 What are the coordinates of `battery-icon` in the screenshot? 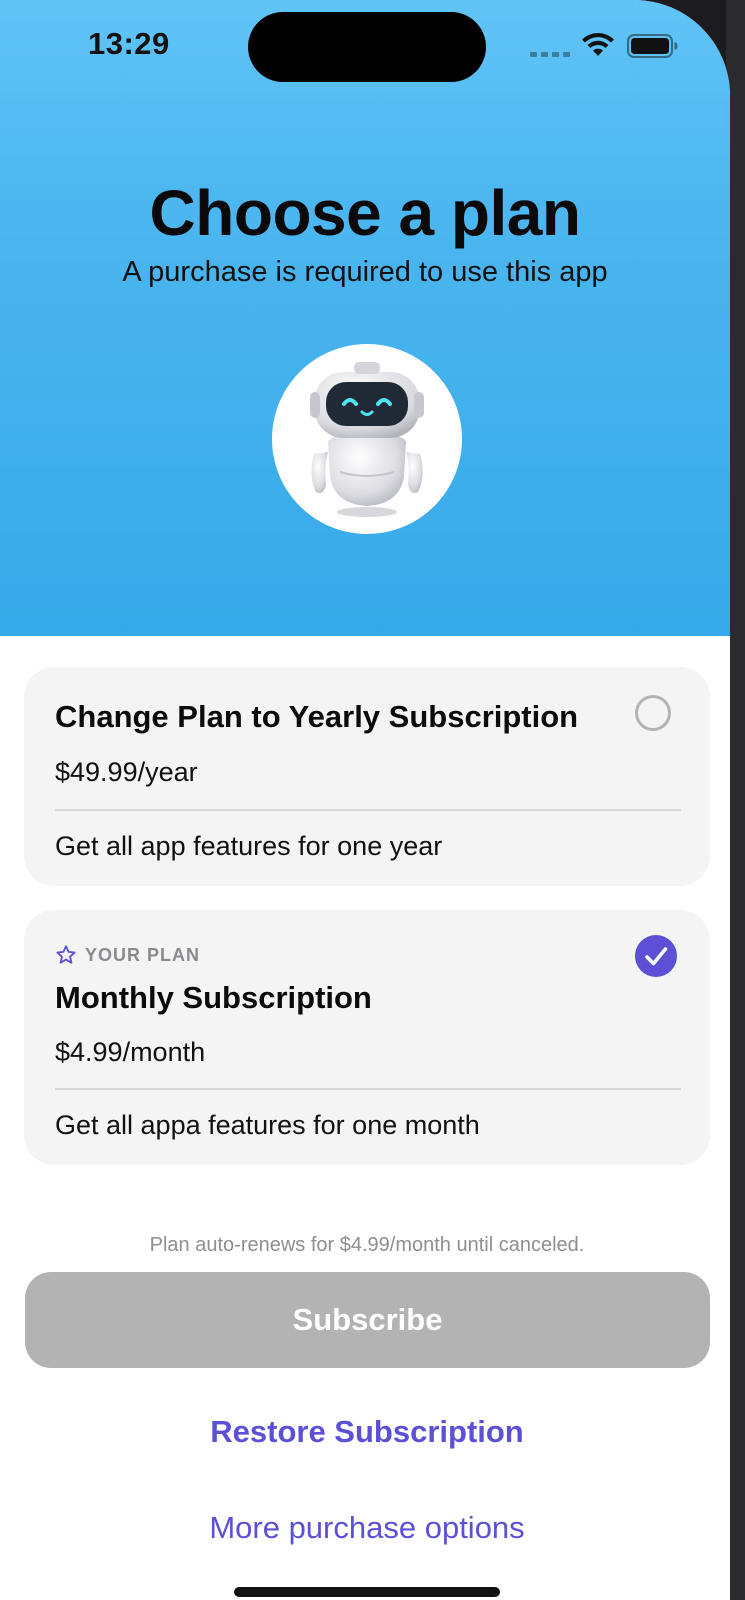 It's located at (652, 46).